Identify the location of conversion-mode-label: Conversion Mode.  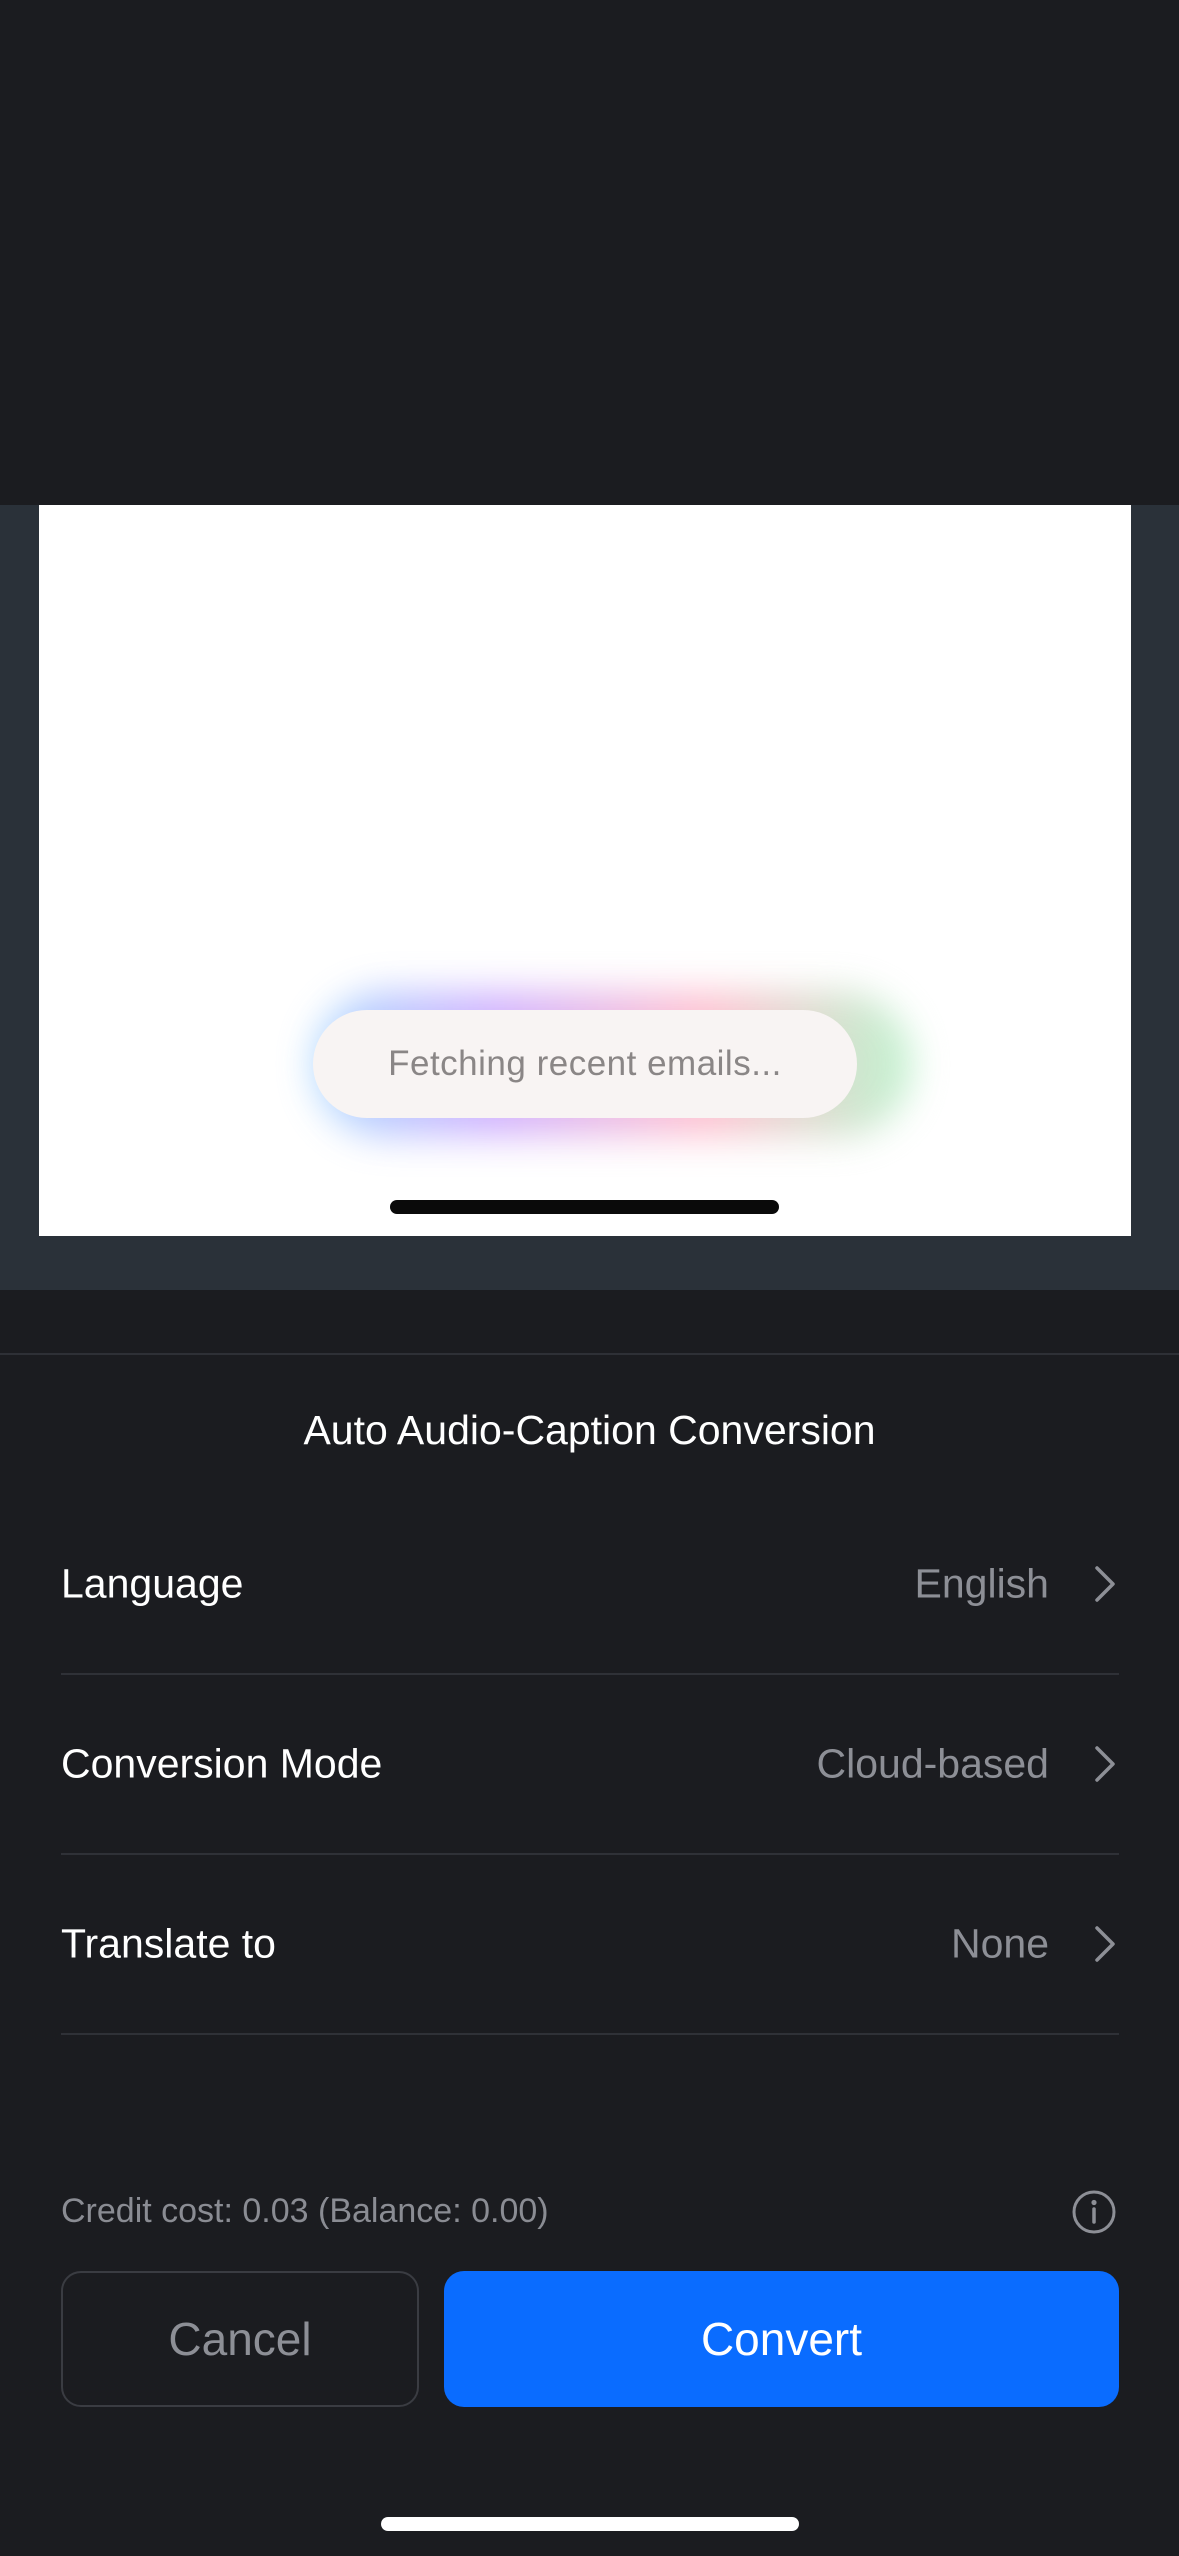
(222, 1763).